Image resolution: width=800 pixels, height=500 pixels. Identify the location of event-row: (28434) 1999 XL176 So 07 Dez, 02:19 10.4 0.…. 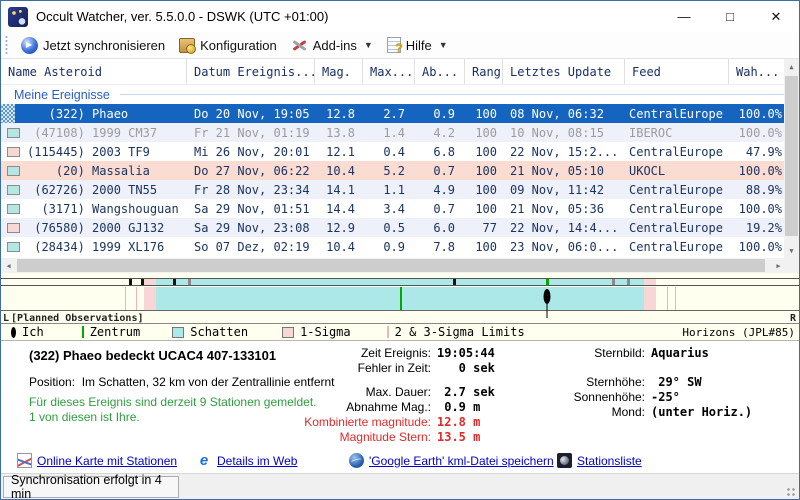
(400, 246).